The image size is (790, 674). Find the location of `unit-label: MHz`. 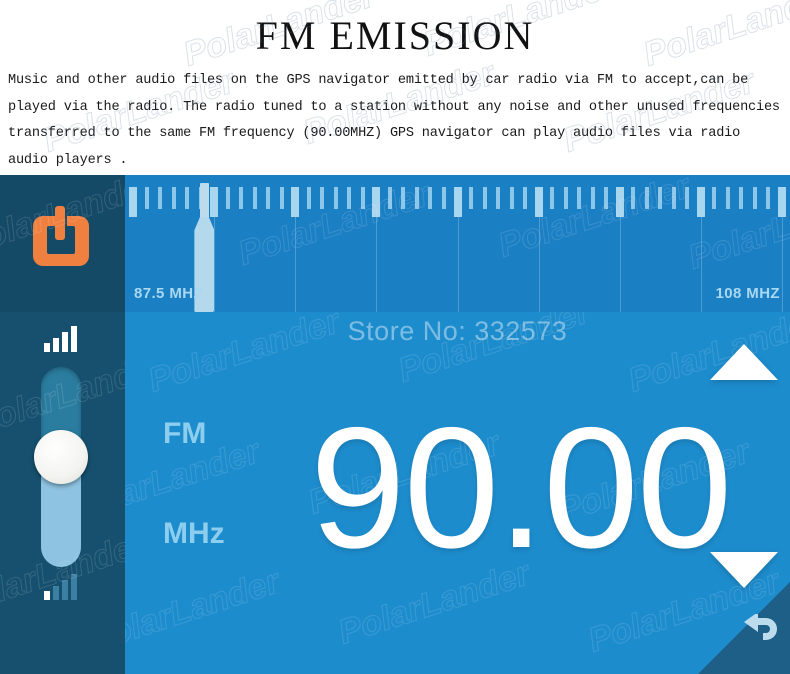

unit-label: MHz is located at coordinates (194, 533).